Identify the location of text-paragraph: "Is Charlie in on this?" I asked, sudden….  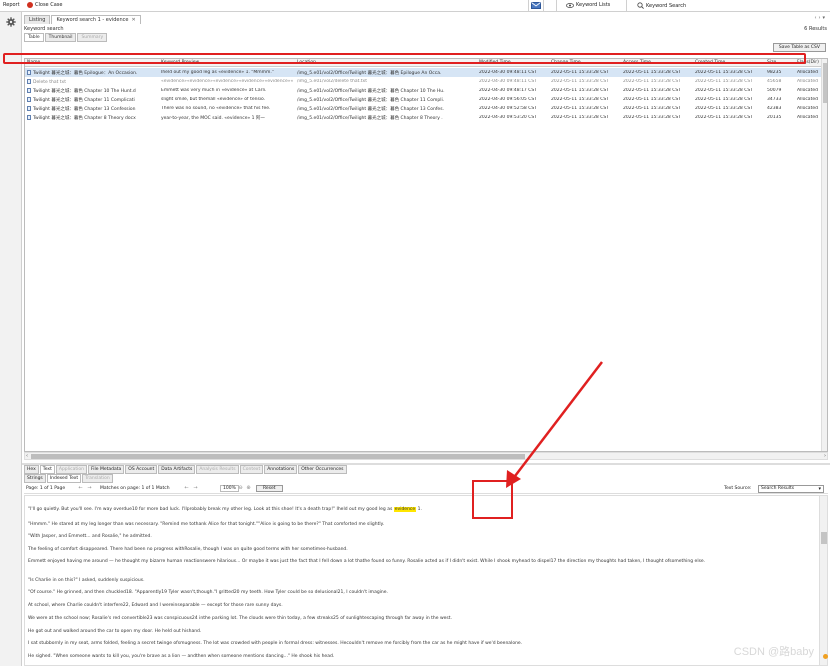
(86, 580).